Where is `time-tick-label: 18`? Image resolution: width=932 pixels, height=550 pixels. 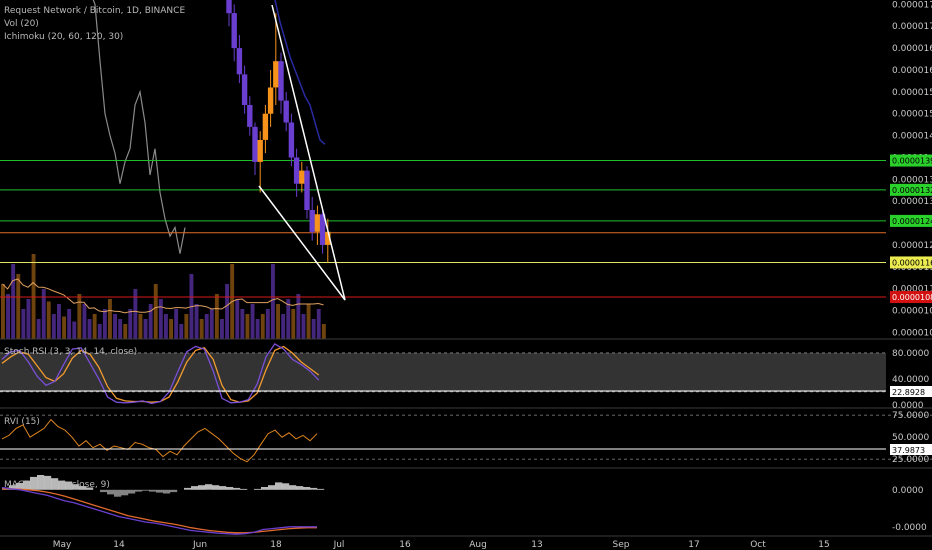 time-tick-label: 18 is located at coordinates (276, 545).